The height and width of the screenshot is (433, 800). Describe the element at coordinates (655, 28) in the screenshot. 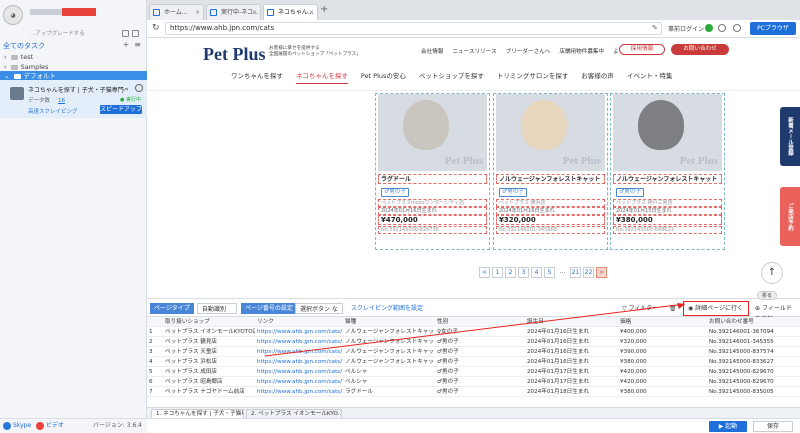

I see `edit-icon: ✎` at that location.